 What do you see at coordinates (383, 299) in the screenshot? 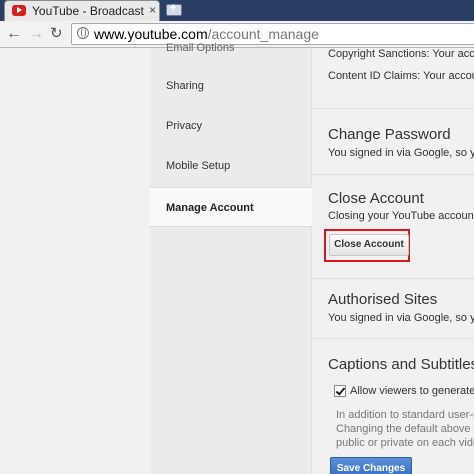
I see `authorised-sites-heading: Authorised Sites` at bounding box center [383, 299].